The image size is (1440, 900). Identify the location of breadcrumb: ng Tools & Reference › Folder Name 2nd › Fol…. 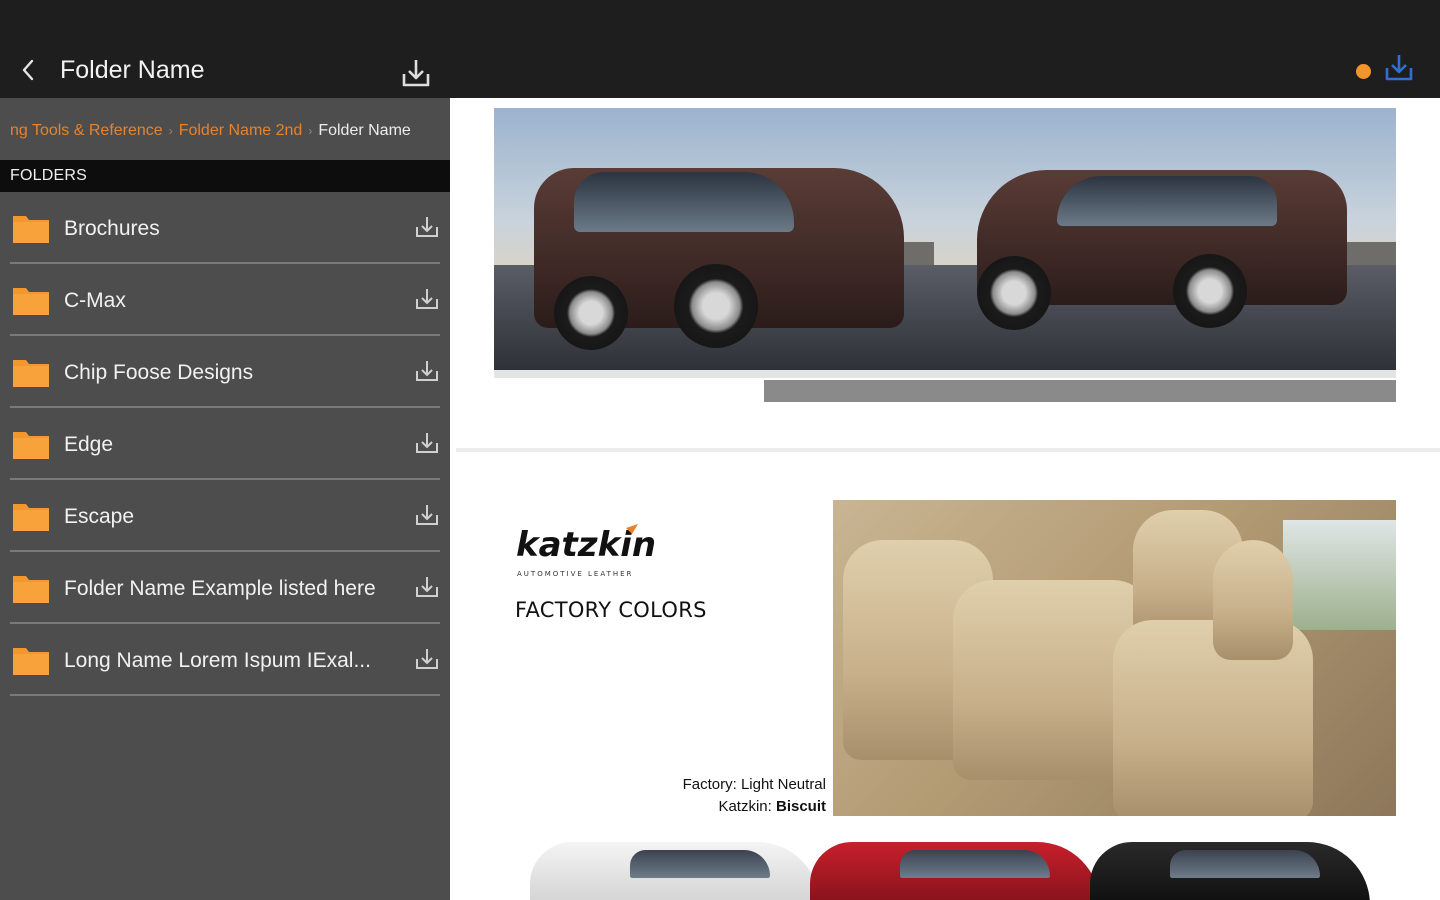
(225, 129).